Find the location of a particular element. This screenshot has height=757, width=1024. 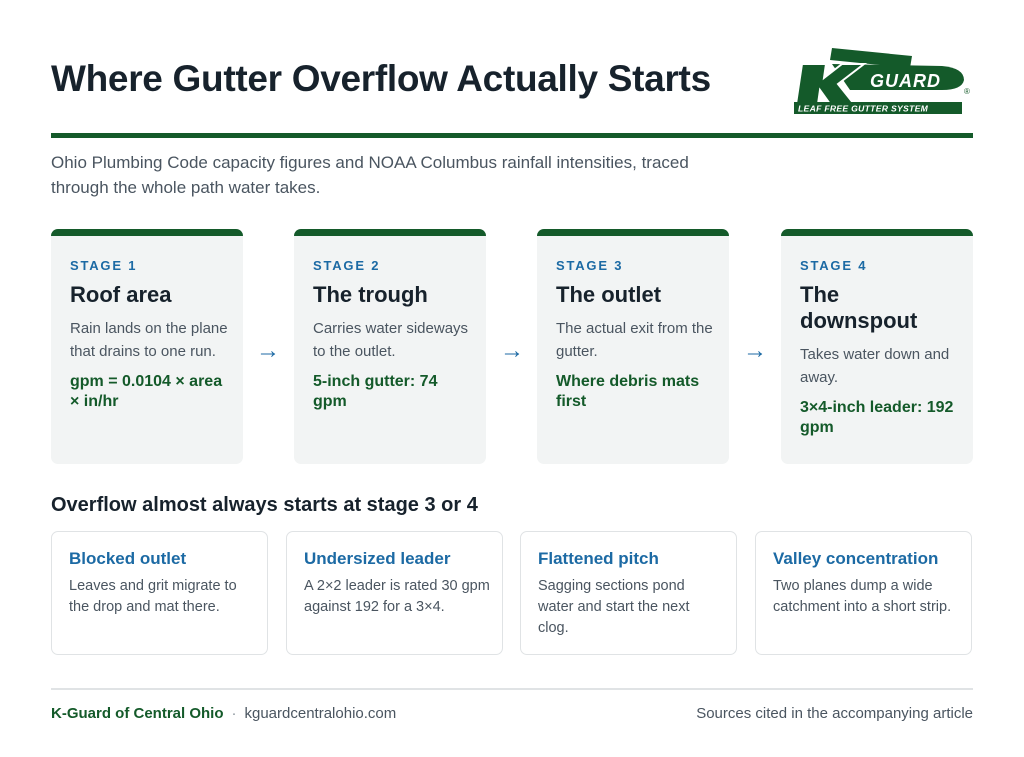

logo-wordmark: GUARD is located at coordinates (905, 81).